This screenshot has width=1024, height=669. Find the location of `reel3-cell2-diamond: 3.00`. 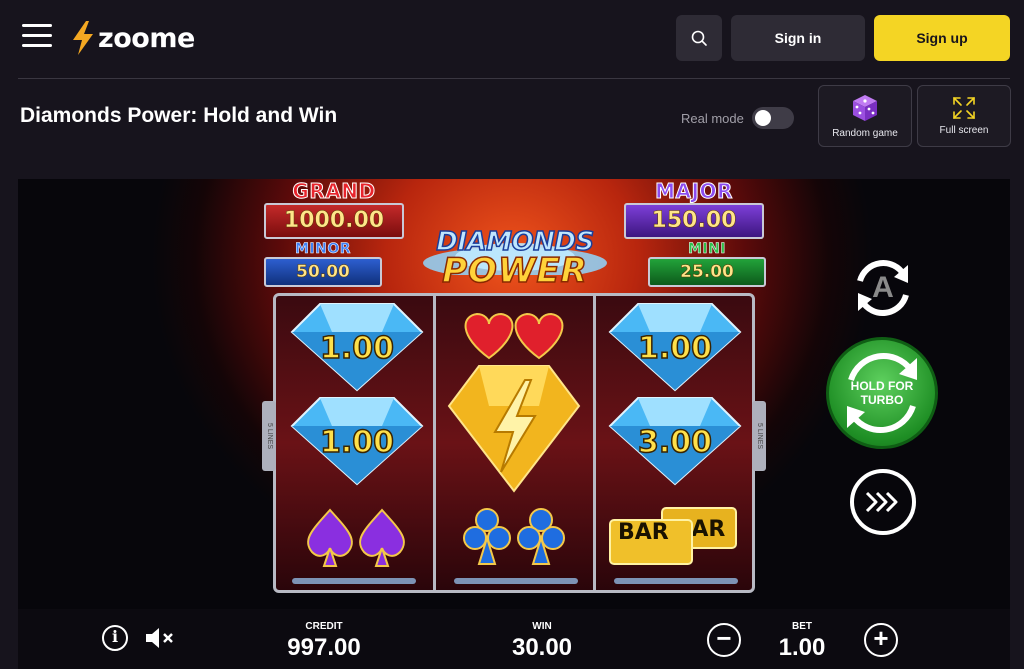

reel3-cell2-diamond: 3.00 is located at coordinates (675, 440).